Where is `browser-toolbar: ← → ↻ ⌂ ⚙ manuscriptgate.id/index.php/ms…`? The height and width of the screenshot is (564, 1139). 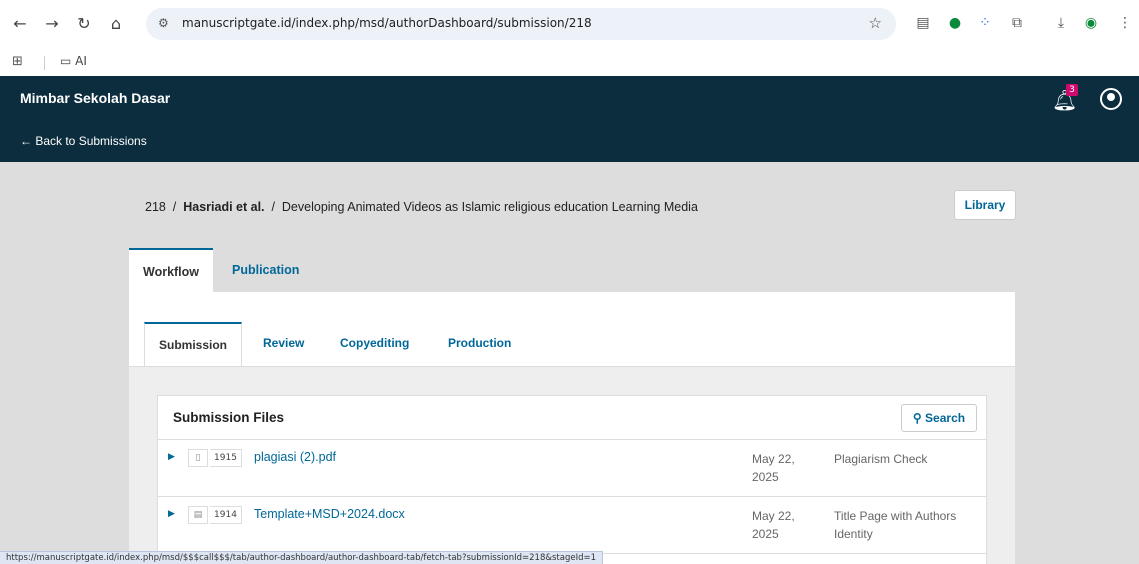
browser-toolbar: ← → ↻ ⌂ ⚙ manuscriptgate.id/index.php/ms… is located at coordinates (569, 24).